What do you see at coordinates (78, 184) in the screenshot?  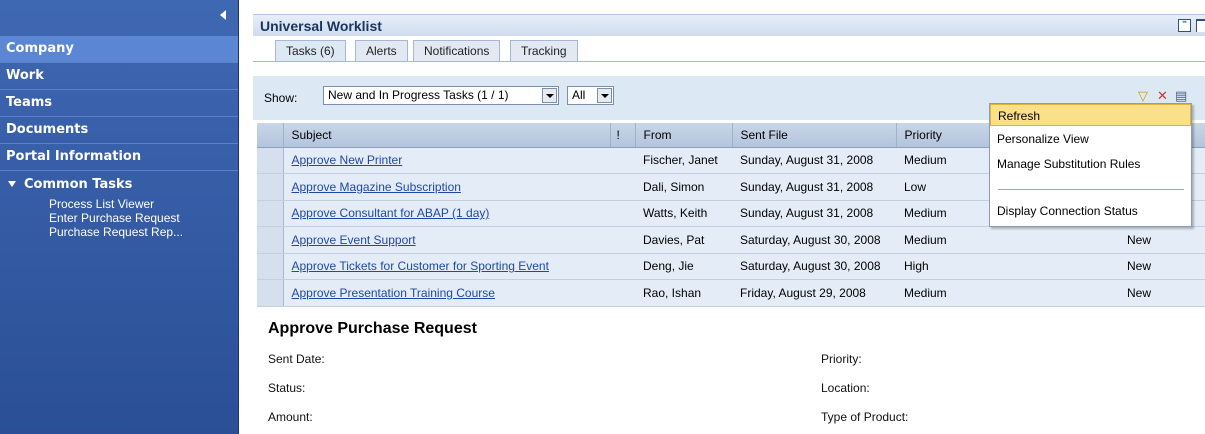 I see `common-tasks-heading: Common Tasks` at bounding box center [78, 184].